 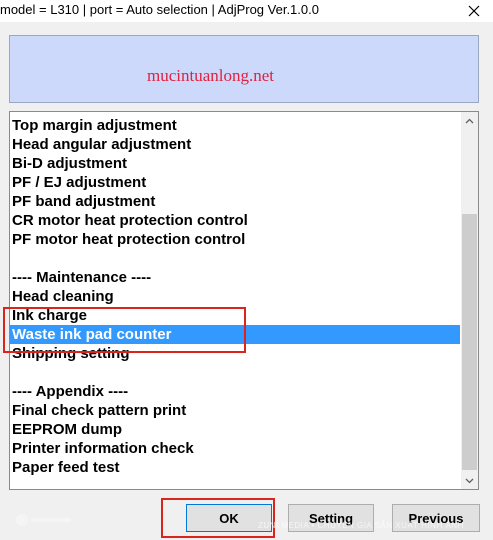 What do you see at coordinates (229, 518) in the screenshot?
I see `ok-button: OK` at bounding box center [229, 518].